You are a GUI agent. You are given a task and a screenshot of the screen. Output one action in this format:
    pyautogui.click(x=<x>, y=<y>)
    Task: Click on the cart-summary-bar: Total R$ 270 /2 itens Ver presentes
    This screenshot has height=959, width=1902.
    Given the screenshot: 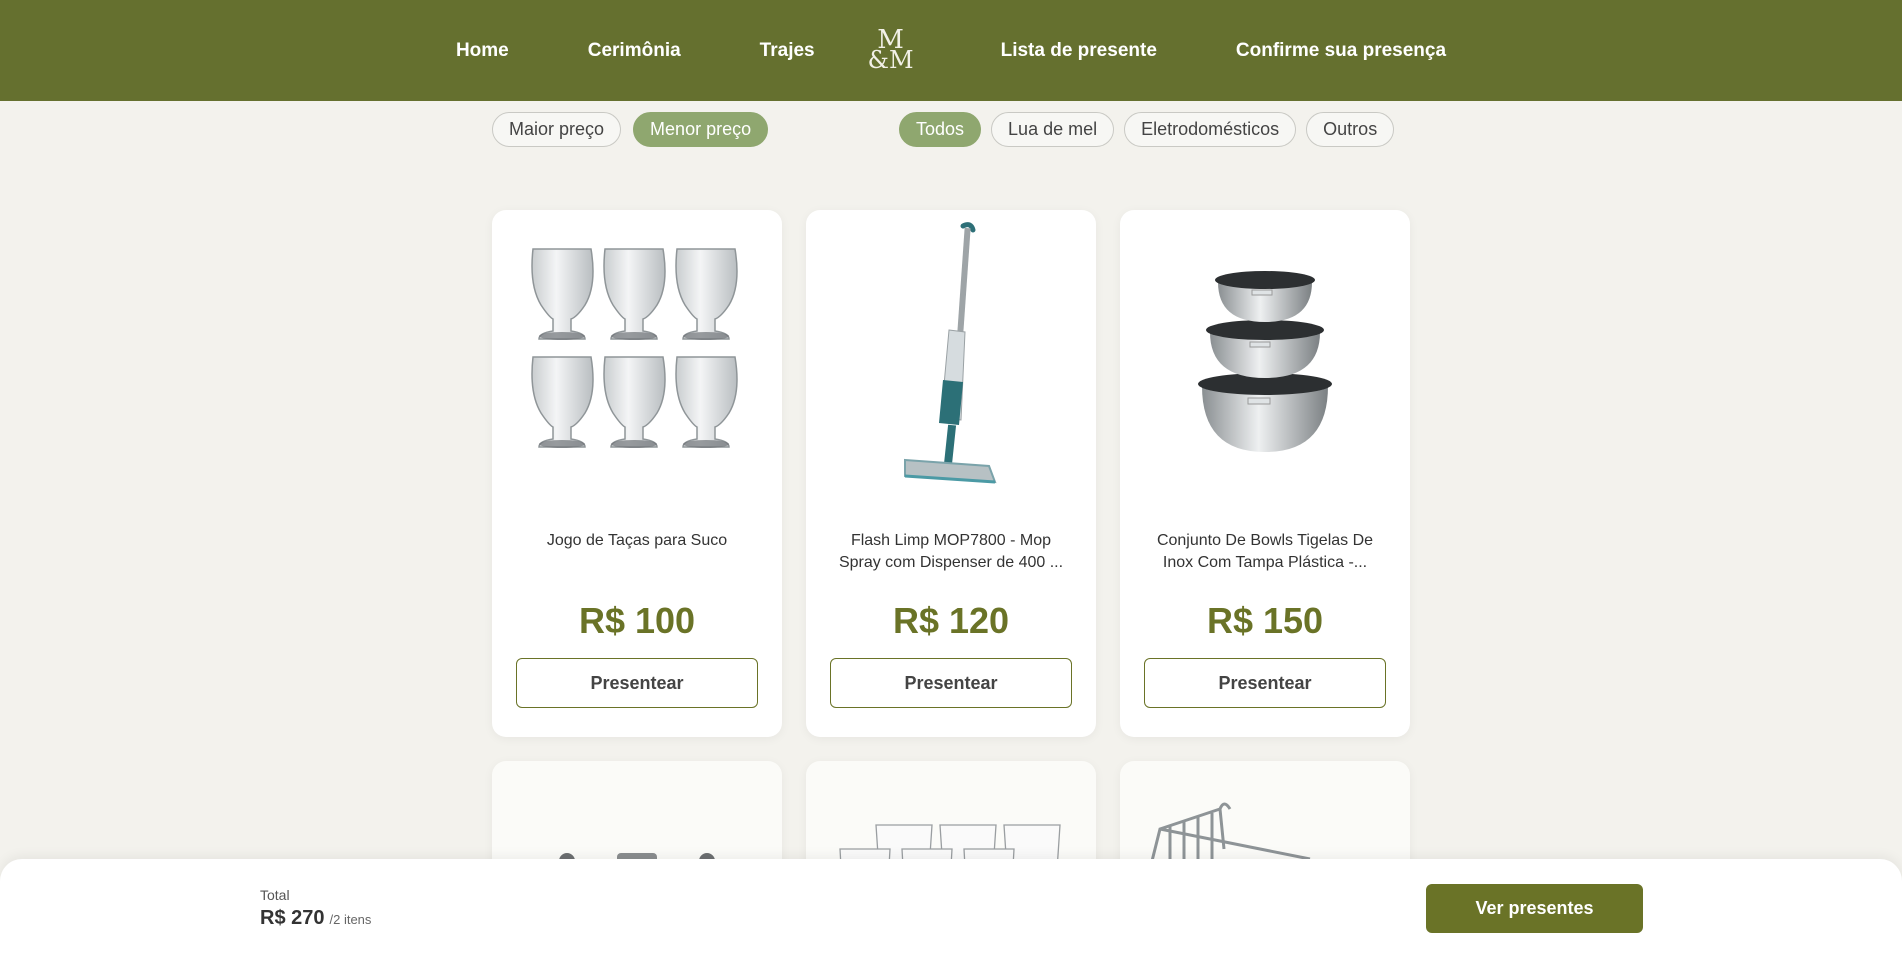 What is the action you would take?
    pyautogui.click(x=951, y=909)
    